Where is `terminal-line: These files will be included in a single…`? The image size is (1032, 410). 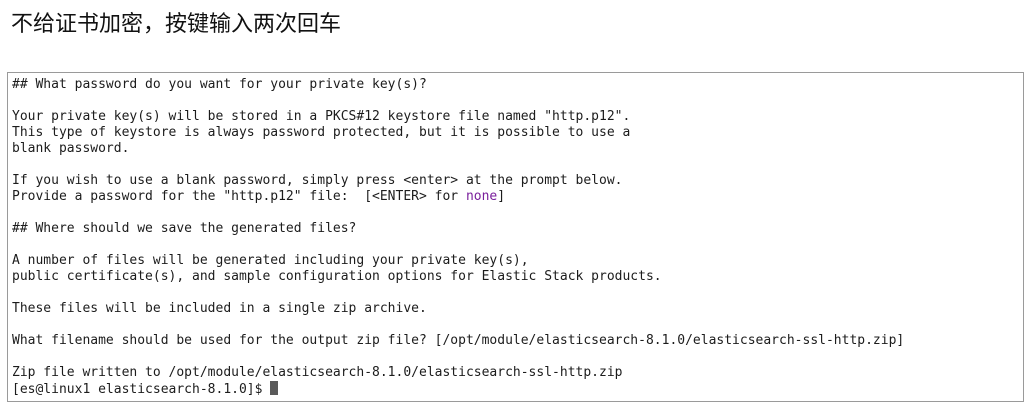
terminal-line: These files will be included in a single… is located at coordinates (219, 308).